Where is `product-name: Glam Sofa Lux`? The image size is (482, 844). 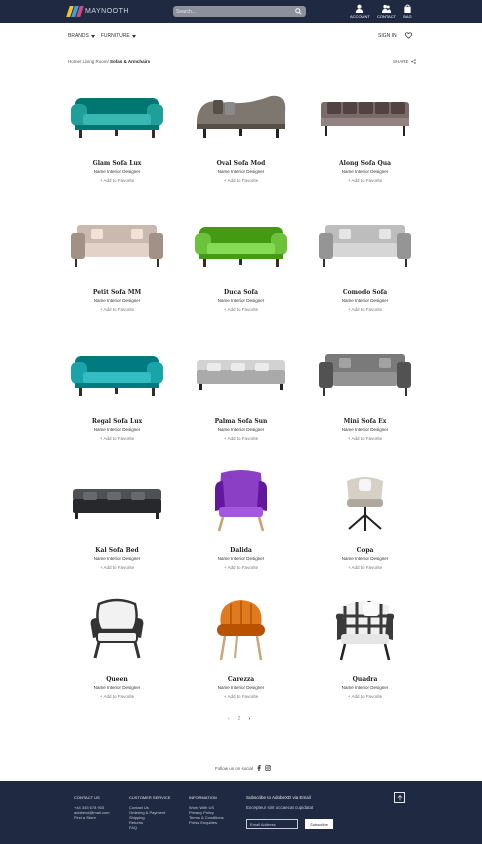
product-name: Glam Sofa Lux is located at coordinates (117, 163).